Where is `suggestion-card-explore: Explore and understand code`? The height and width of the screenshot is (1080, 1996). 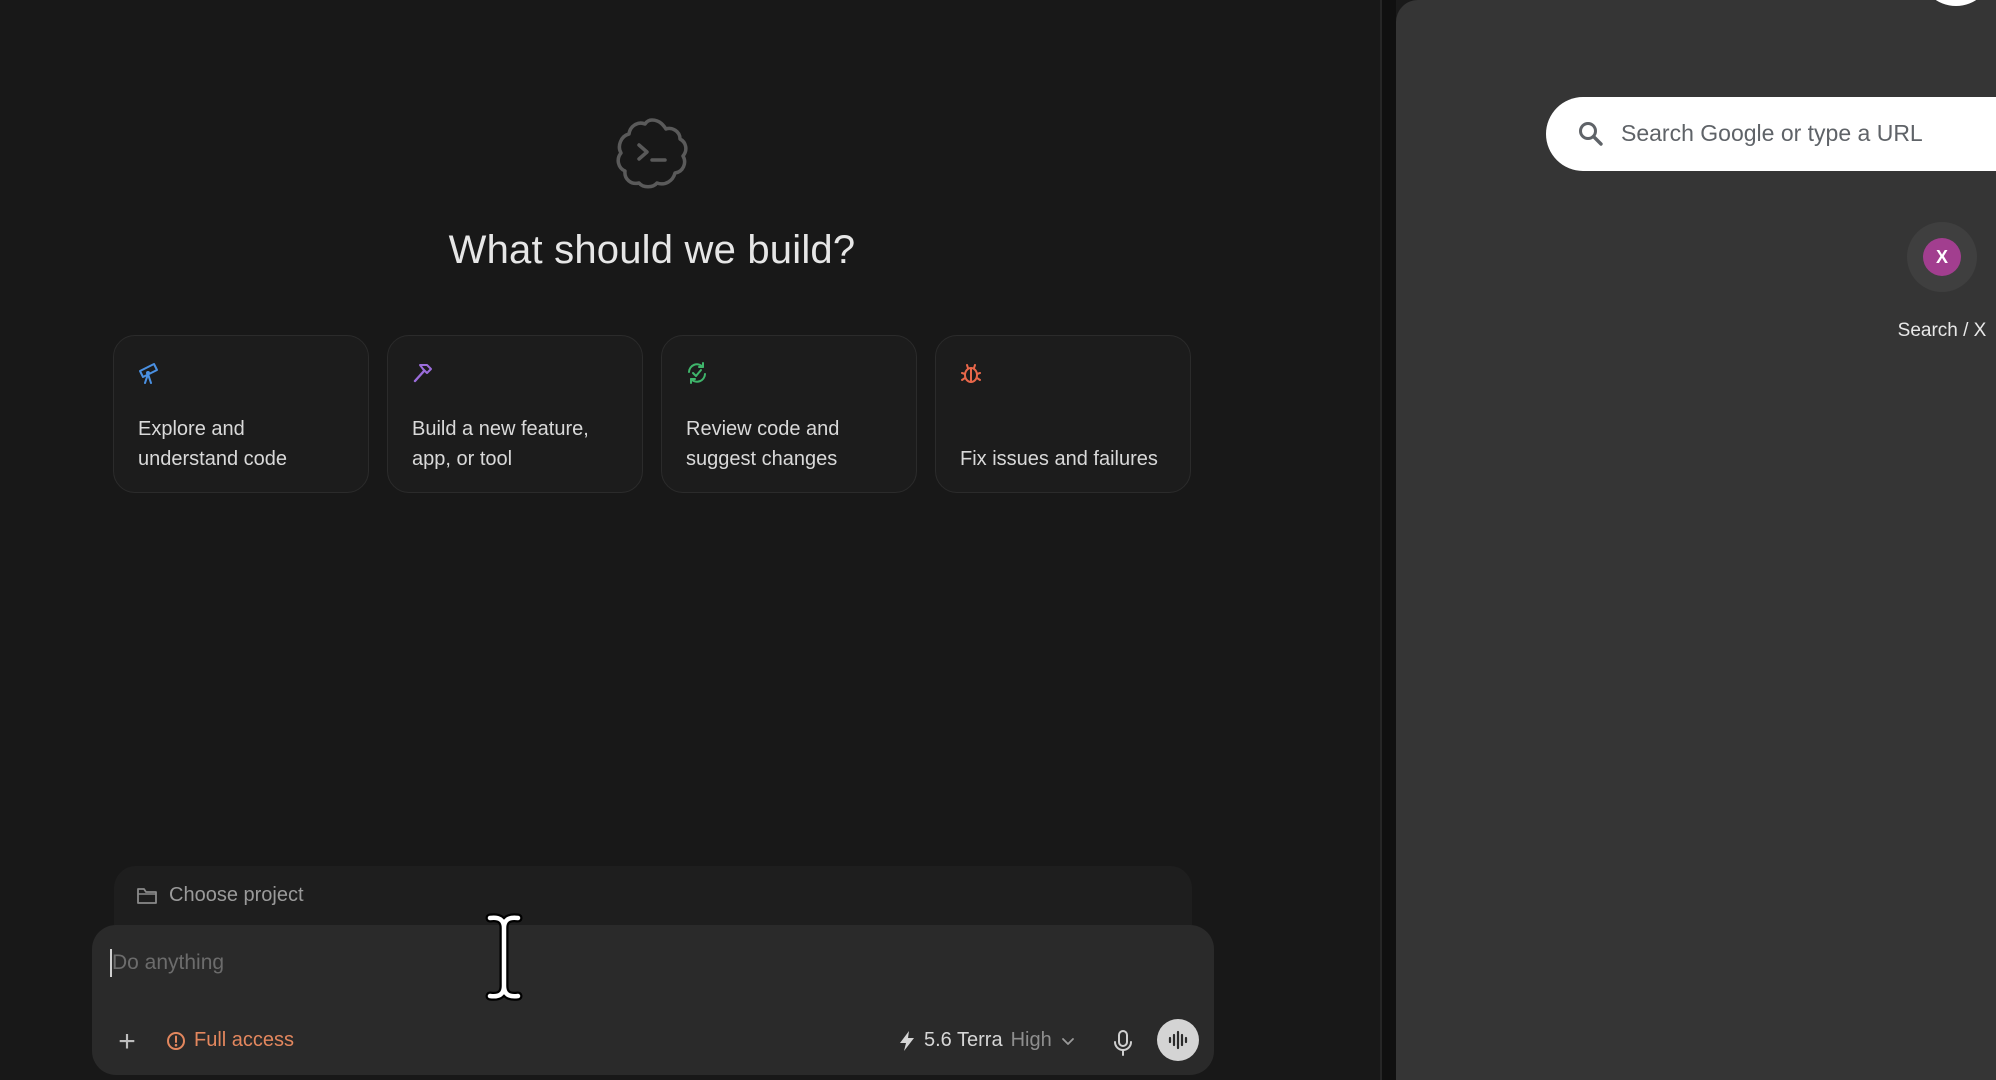 suggestion-card-explore: Explore and understand code is located at coordinates (241, 414).